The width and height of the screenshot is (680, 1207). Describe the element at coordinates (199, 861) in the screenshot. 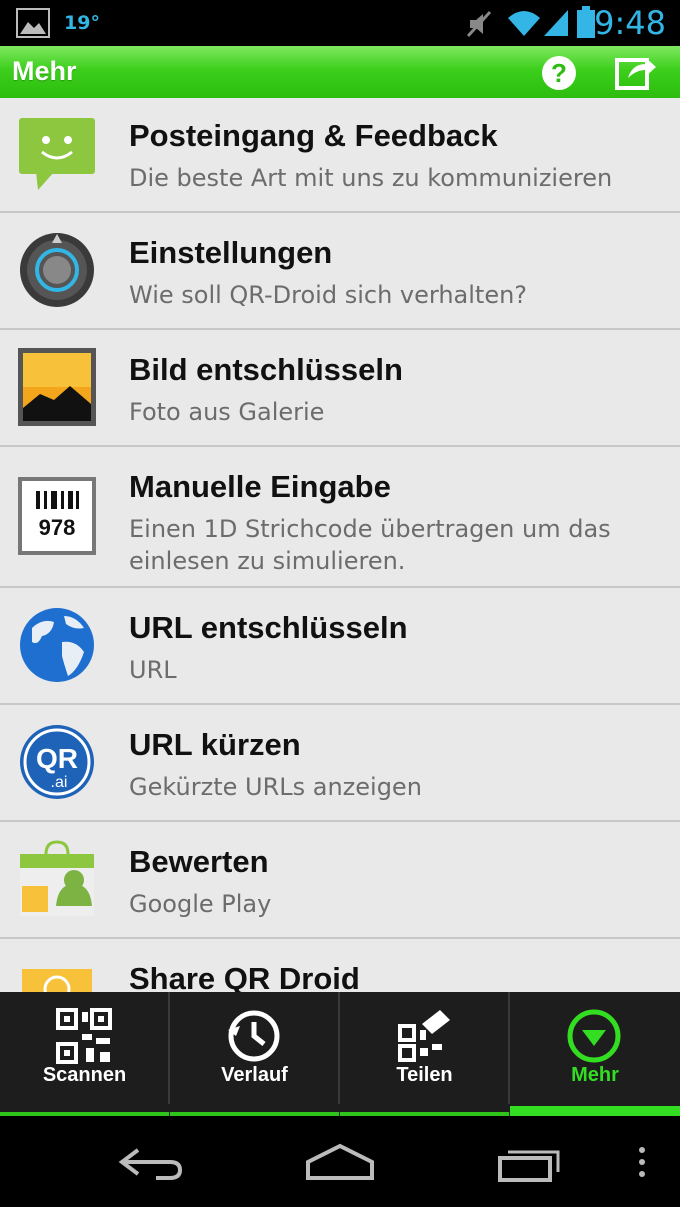

I see `item-title: Bewerten` at that location.